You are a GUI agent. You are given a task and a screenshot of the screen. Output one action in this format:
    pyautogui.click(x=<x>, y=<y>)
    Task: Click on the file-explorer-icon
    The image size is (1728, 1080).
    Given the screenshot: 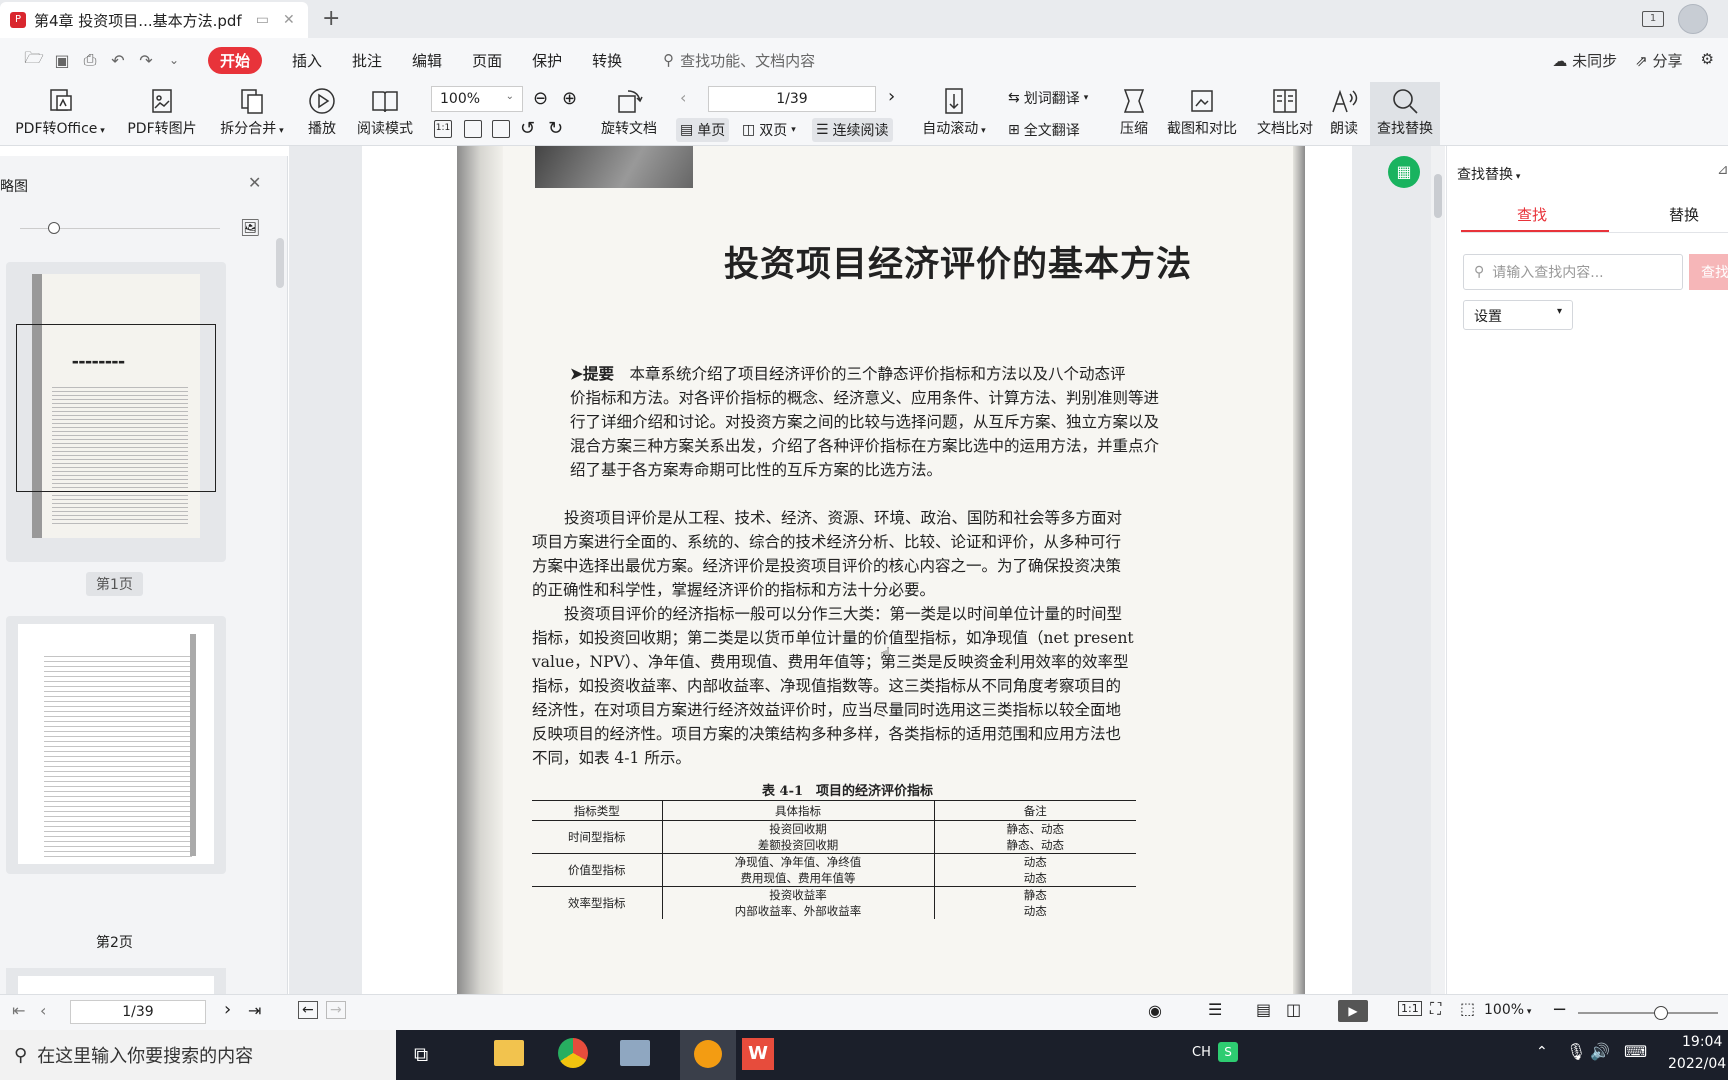 What is the action you would take?
    pyautogui.click(x=509, y=1053)
    